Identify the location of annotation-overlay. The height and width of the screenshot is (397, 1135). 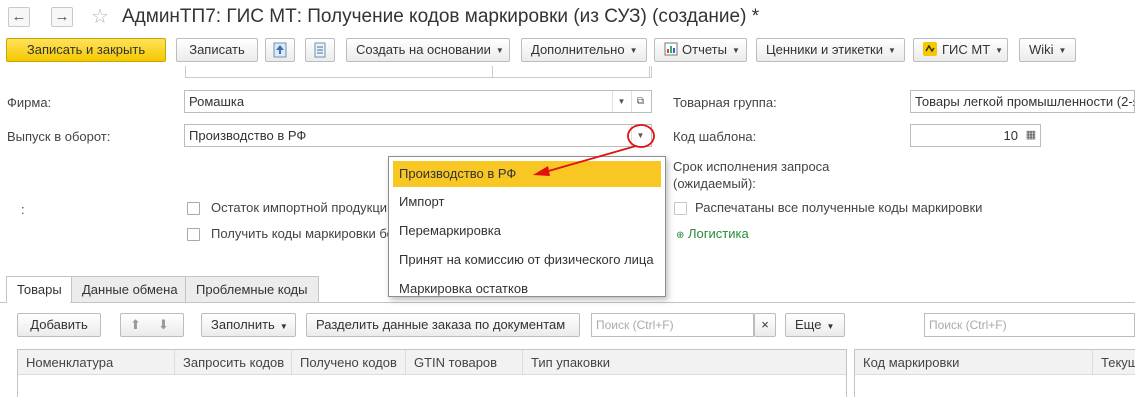
(594, 150).